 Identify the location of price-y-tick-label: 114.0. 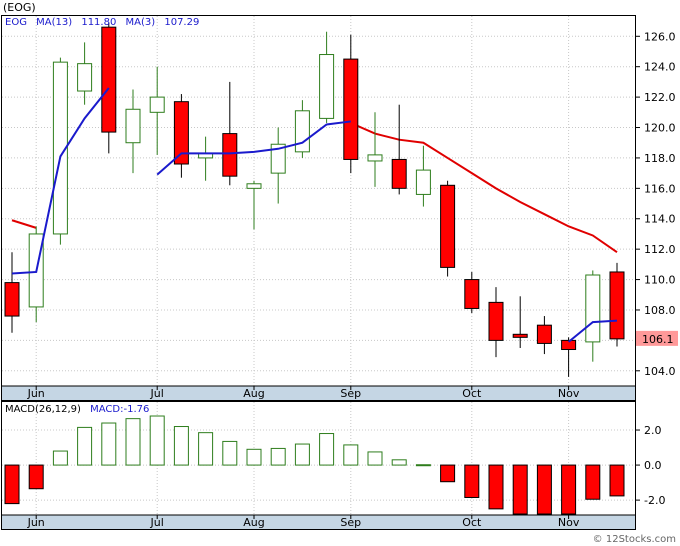
(660, 219).